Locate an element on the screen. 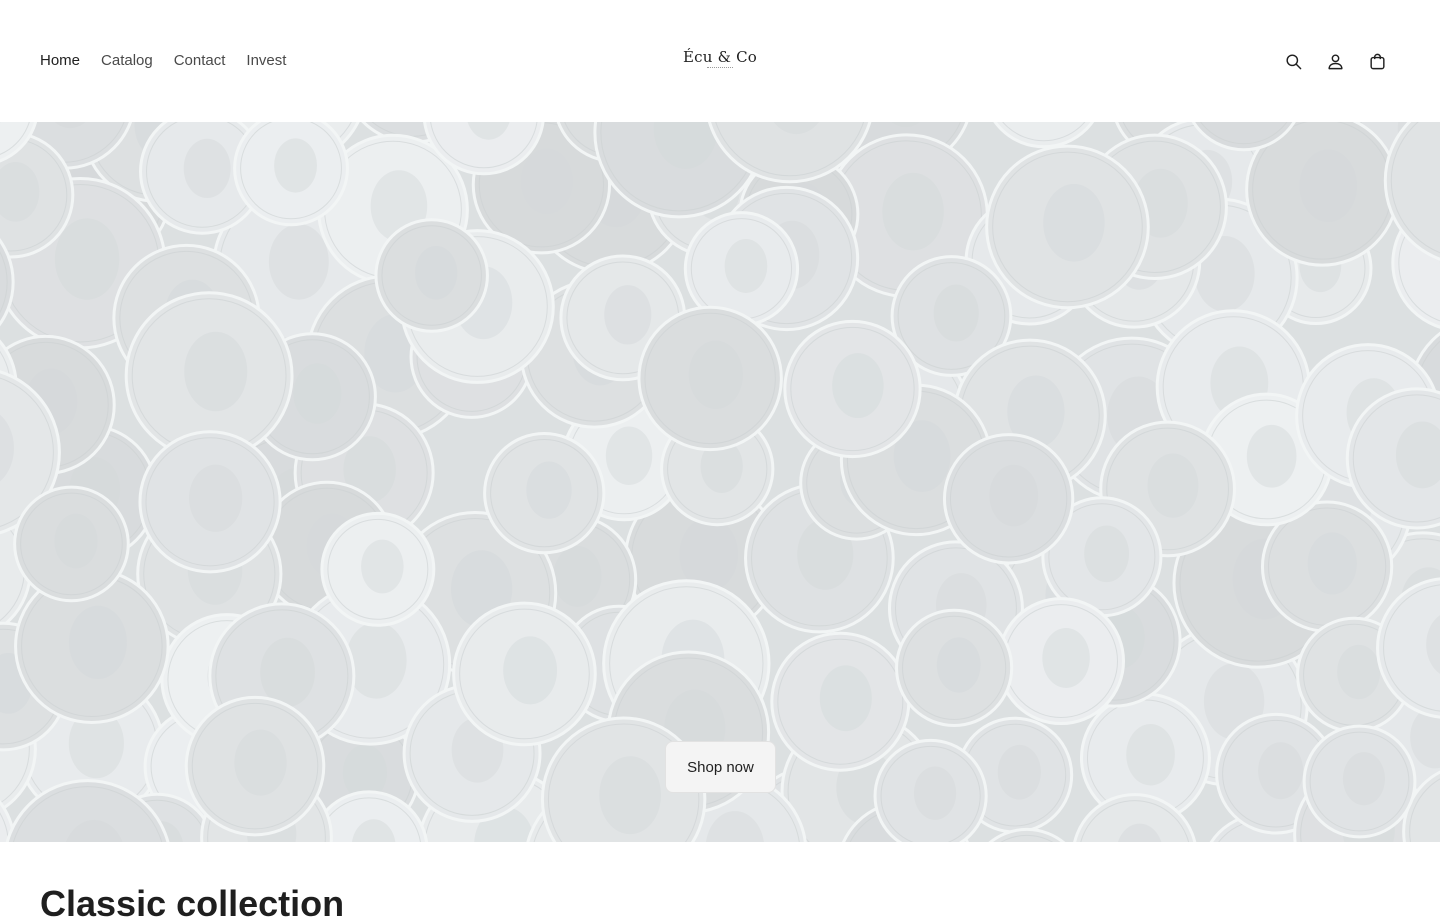  cart-icon is located at coordinates (1377, 61).